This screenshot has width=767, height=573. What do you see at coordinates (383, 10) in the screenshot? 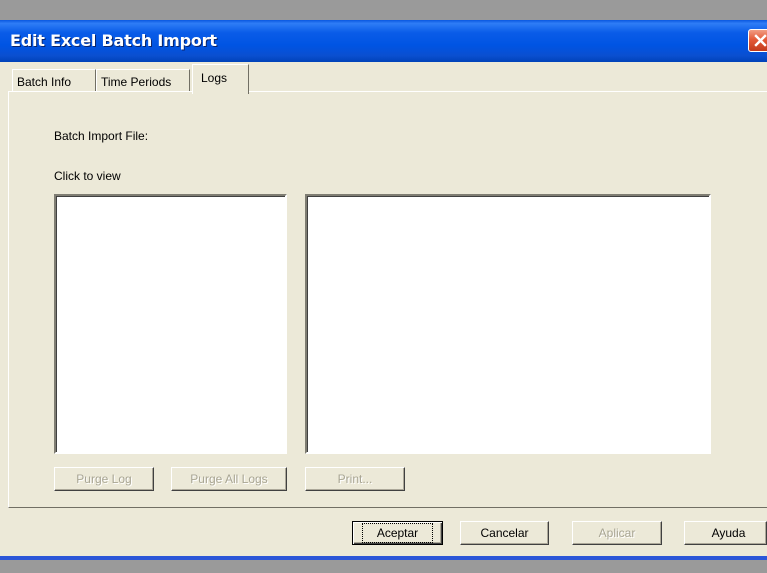
I see `background-strip-top` at bounding box center [383, 10].